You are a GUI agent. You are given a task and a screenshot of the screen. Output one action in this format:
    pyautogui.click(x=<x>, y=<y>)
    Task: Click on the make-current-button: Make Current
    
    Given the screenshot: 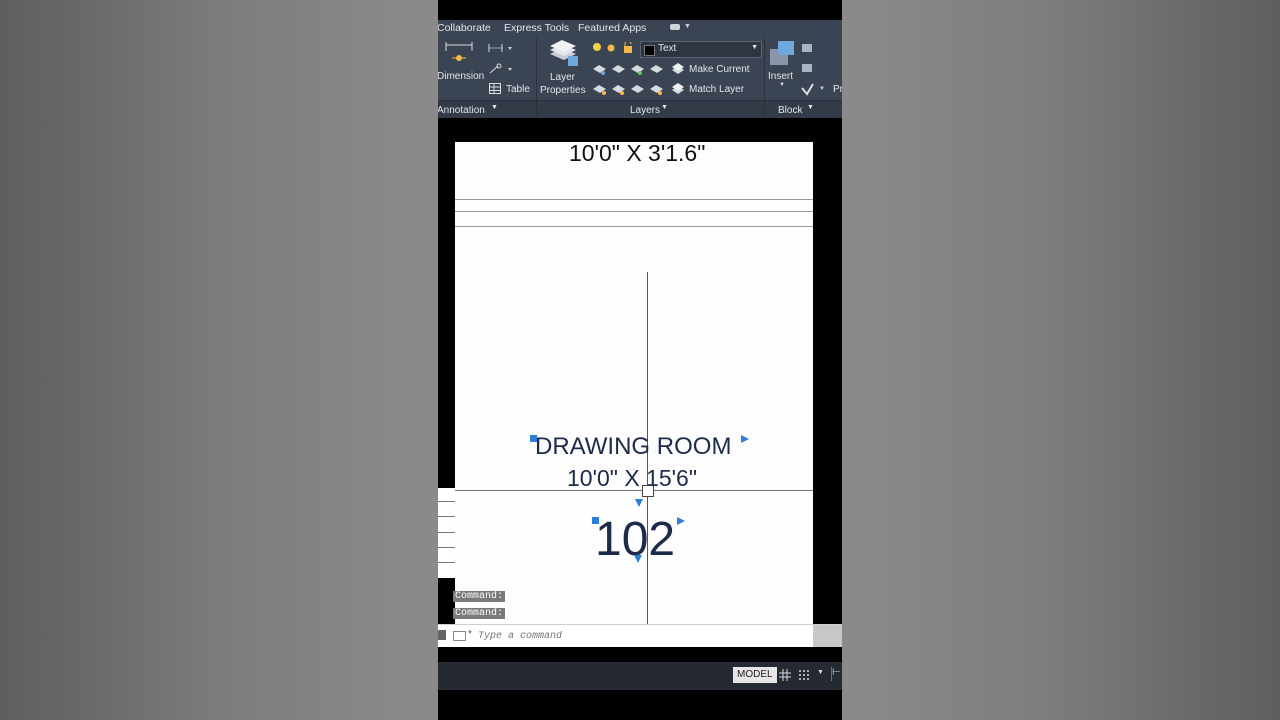 What is the action you would take?
    pyautogui.click(x=719, y=69)
    